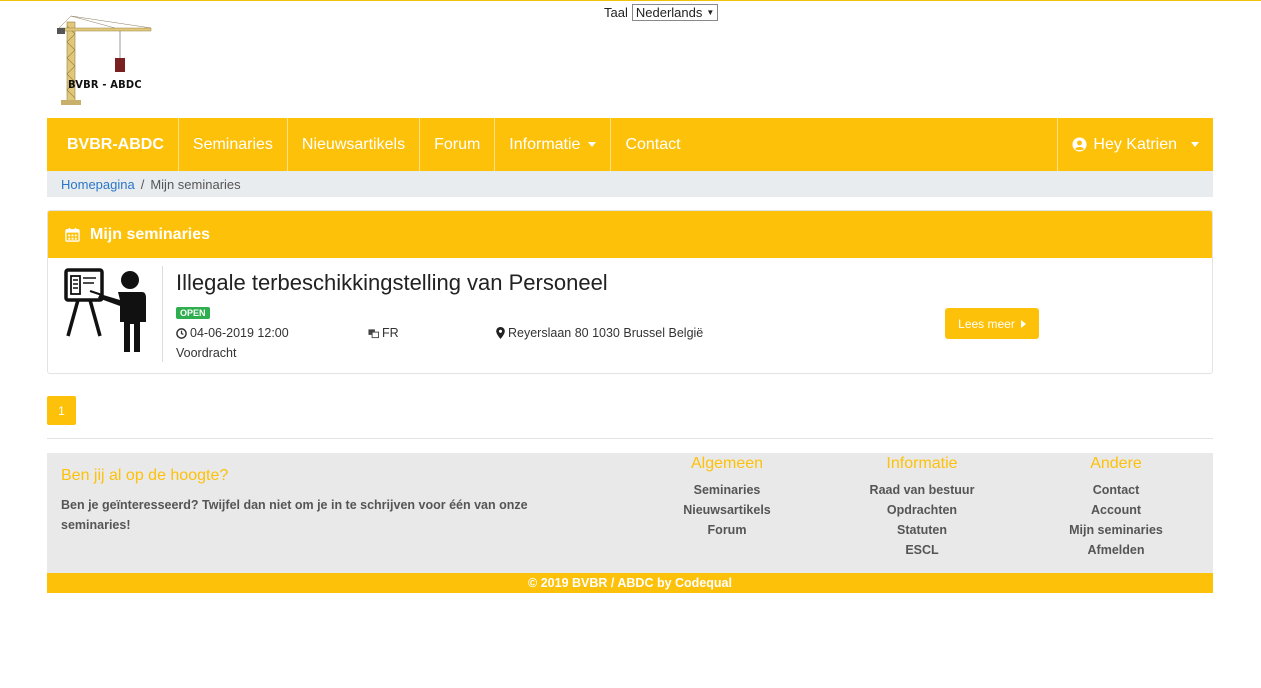 Image resolution: width=1261 pixels, height=688 pixels. Describe the element at coordinates (669, 12) in the screenshot. I see `language-value: Nederlands` at that location.